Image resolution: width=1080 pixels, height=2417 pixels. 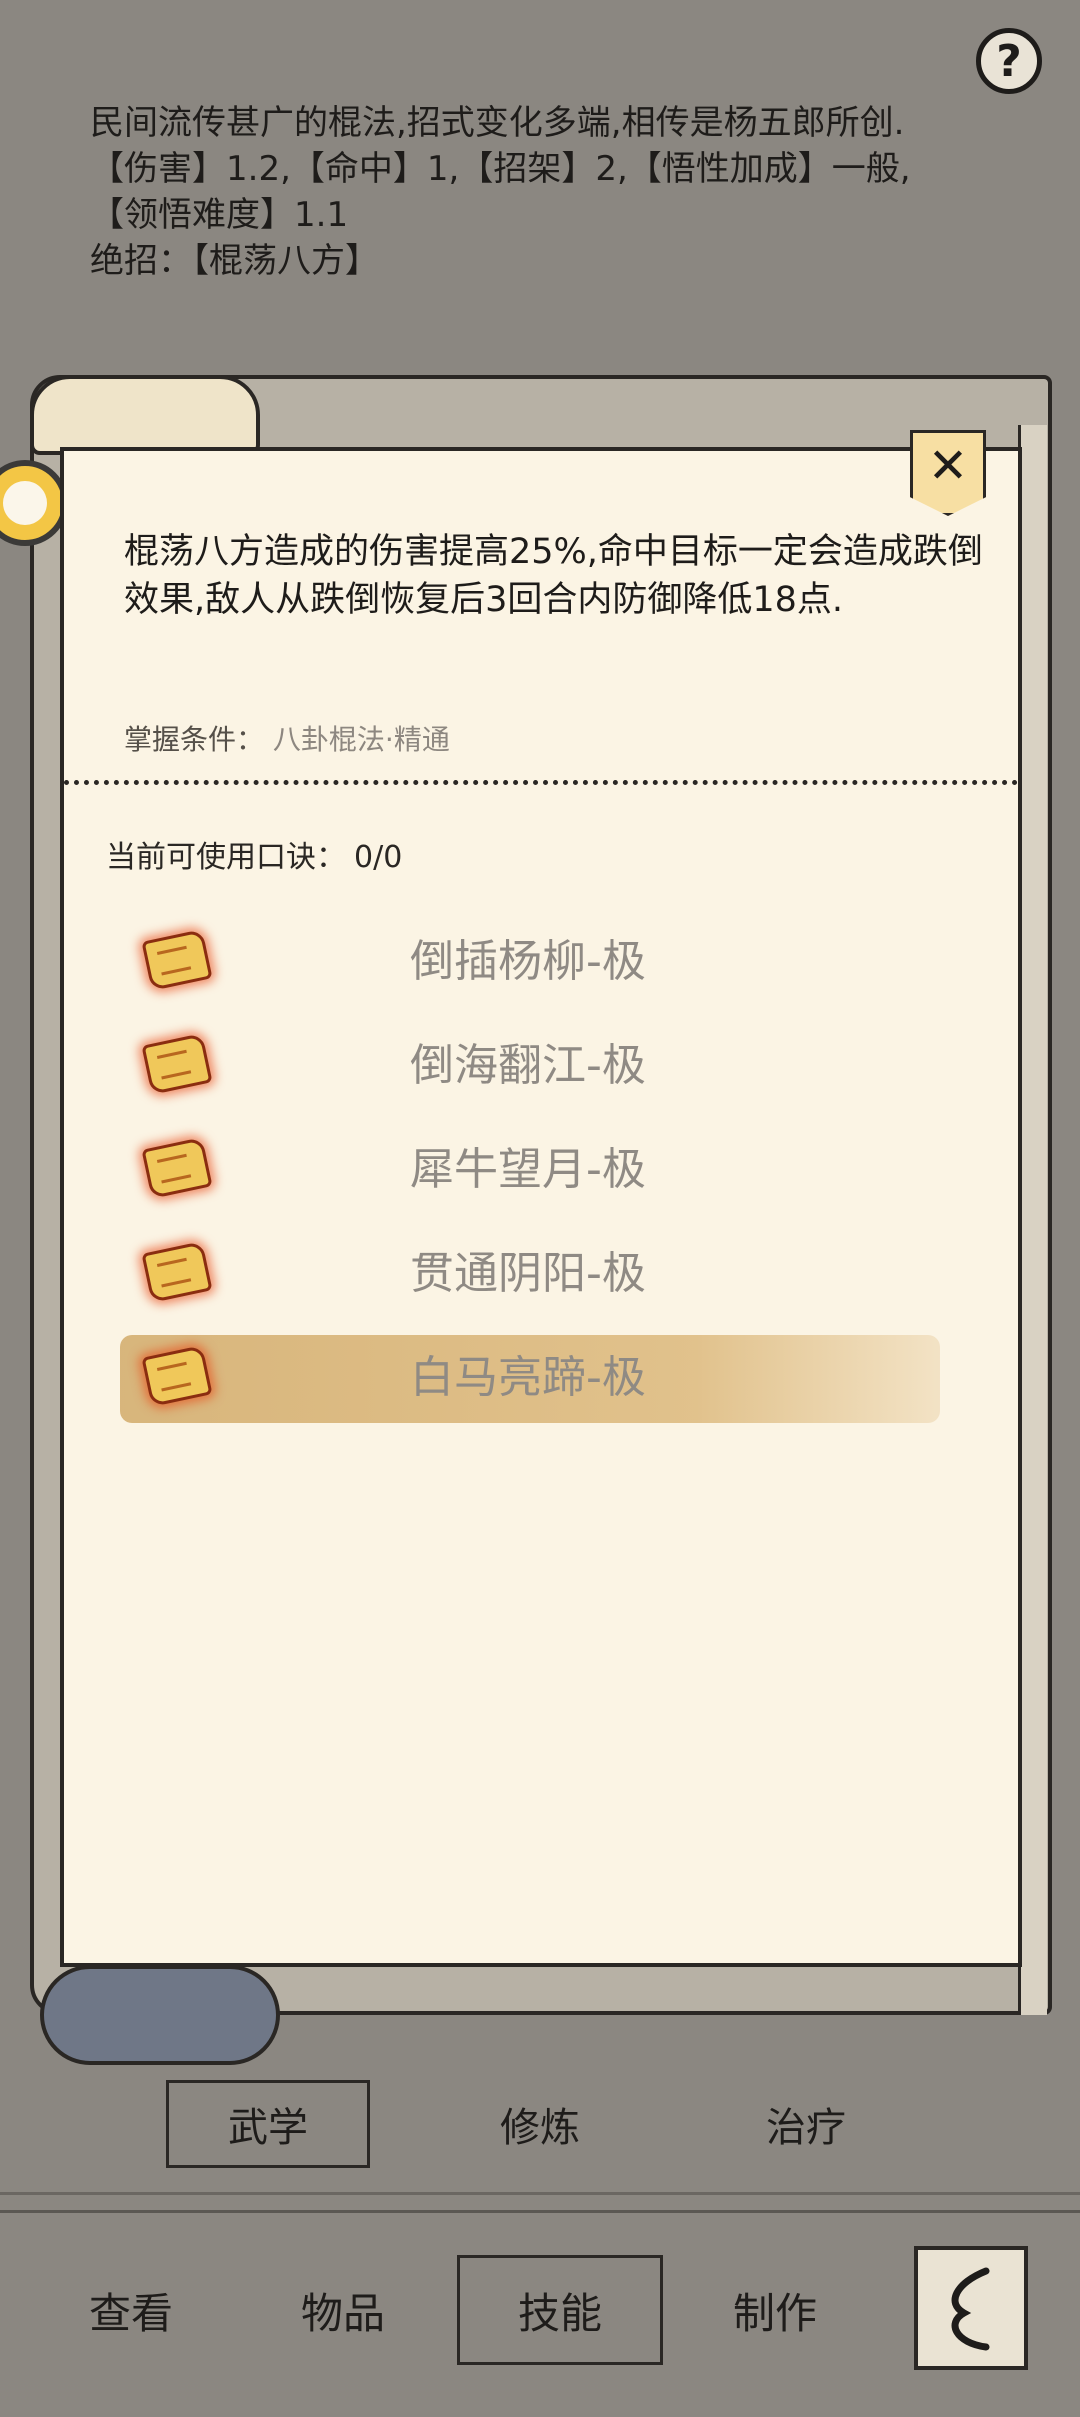 What do you see at coordinates (774, 2313) in the screenshot?
I see `nav-label: 制作` at bounding box center [774, 2313].